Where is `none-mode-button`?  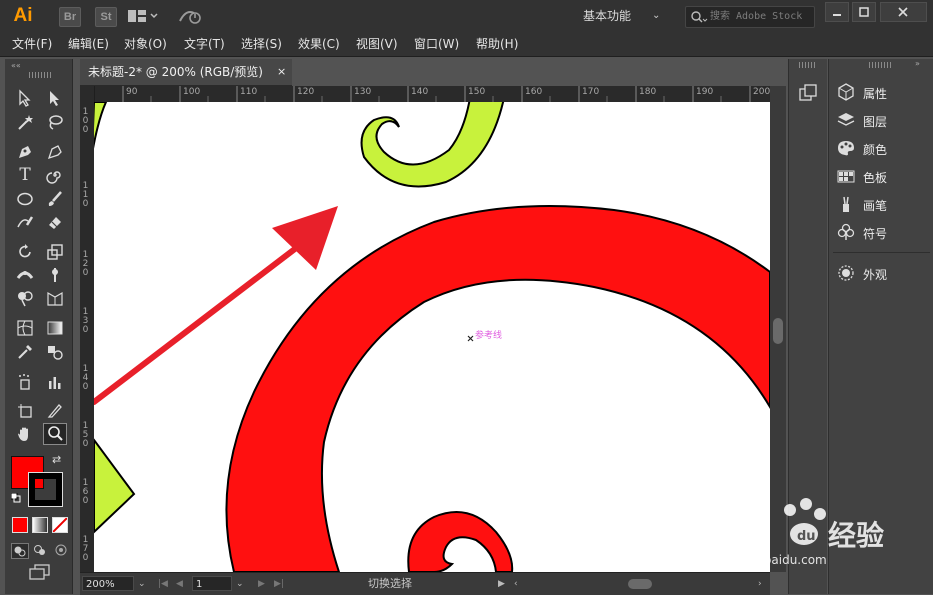
none-mode-button is located at coordinates (60, 525).